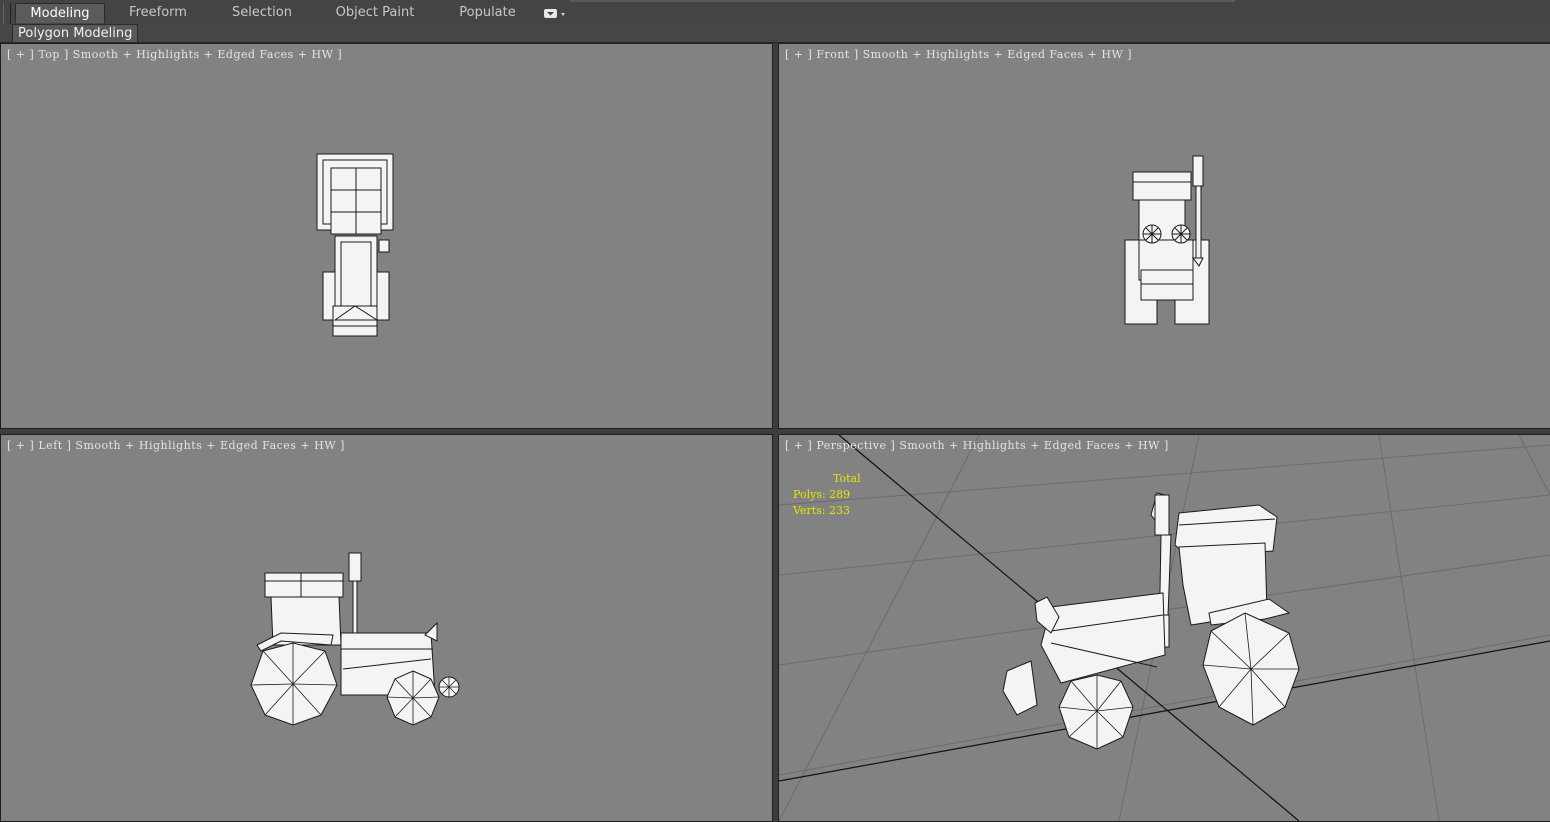  What do you see at coordinates (847, 478) in the screenshot?
I see `stats-total-label: Total` at bounding box center [847, 478].